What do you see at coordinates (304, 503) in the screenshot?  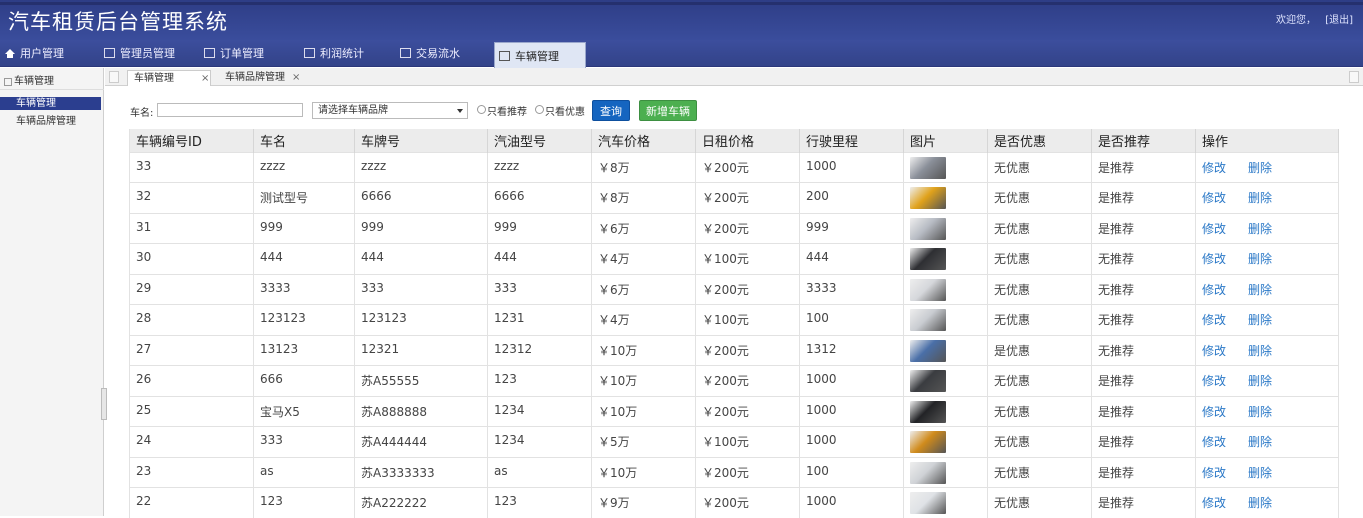 I see `cell-name: 123` at bounding box center [304, 503].